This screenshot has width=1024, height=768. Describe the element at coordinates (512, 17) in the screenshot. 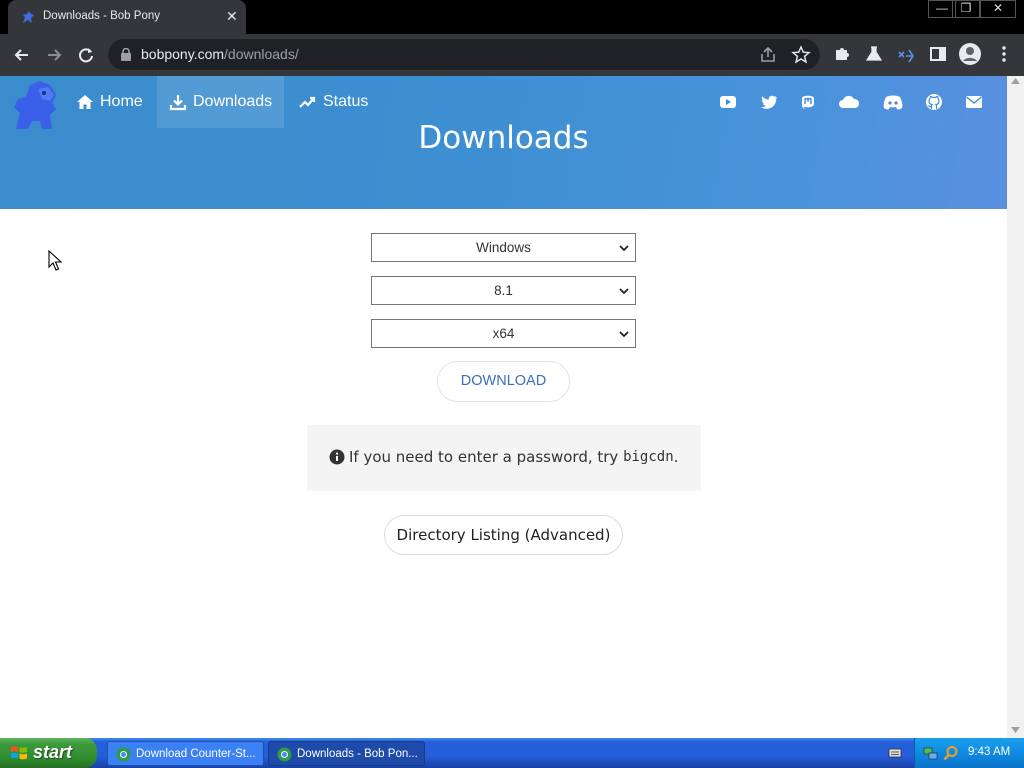

I see `browser-titlebar: Downloads - Bob Pony ✕ — ❐ ✕` at that location.